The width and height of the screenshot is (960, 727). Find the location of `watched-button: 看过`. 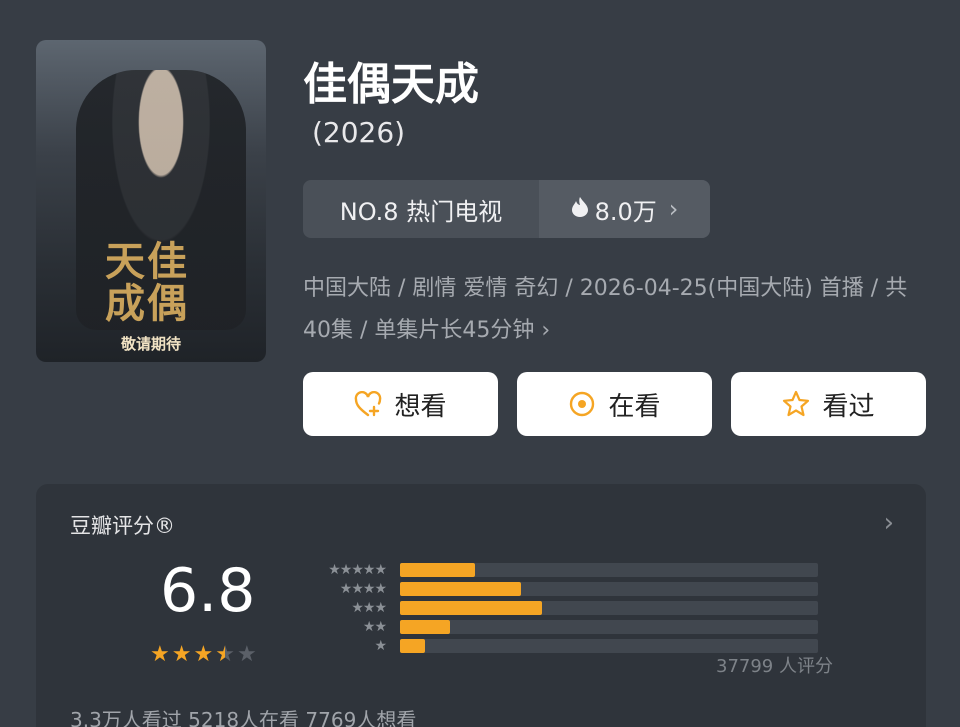

watched-button: 看过 is located at coordinates (828, 404).